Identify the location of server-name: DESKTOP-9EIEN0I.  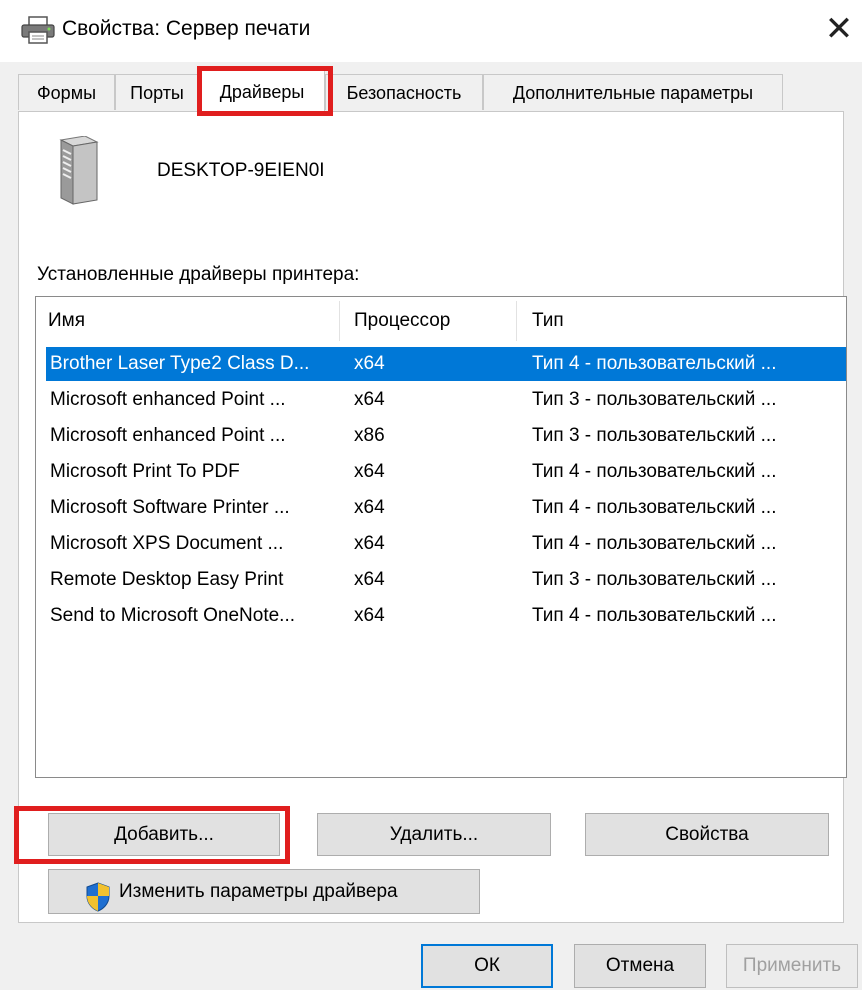
(241, 170).